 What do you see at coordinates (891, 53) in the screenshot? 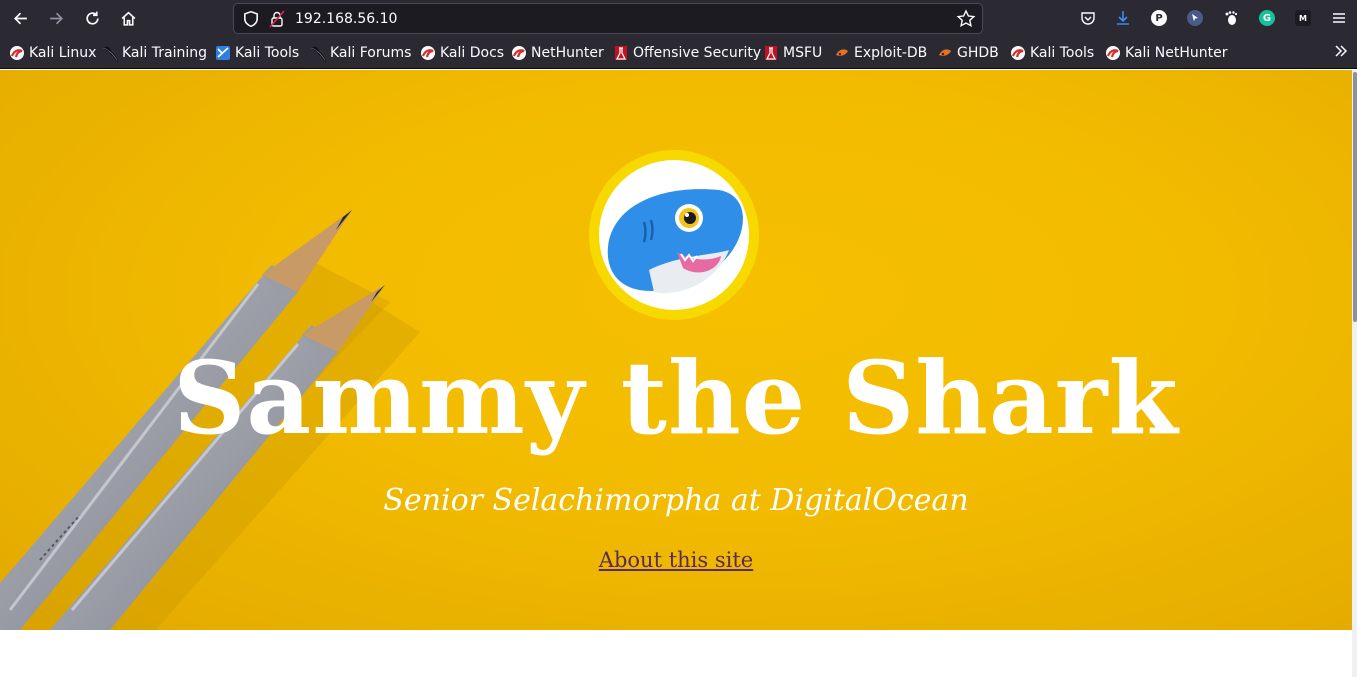
I see `bookmark-label: Exploit-DB` at bounding box center [891, 53].